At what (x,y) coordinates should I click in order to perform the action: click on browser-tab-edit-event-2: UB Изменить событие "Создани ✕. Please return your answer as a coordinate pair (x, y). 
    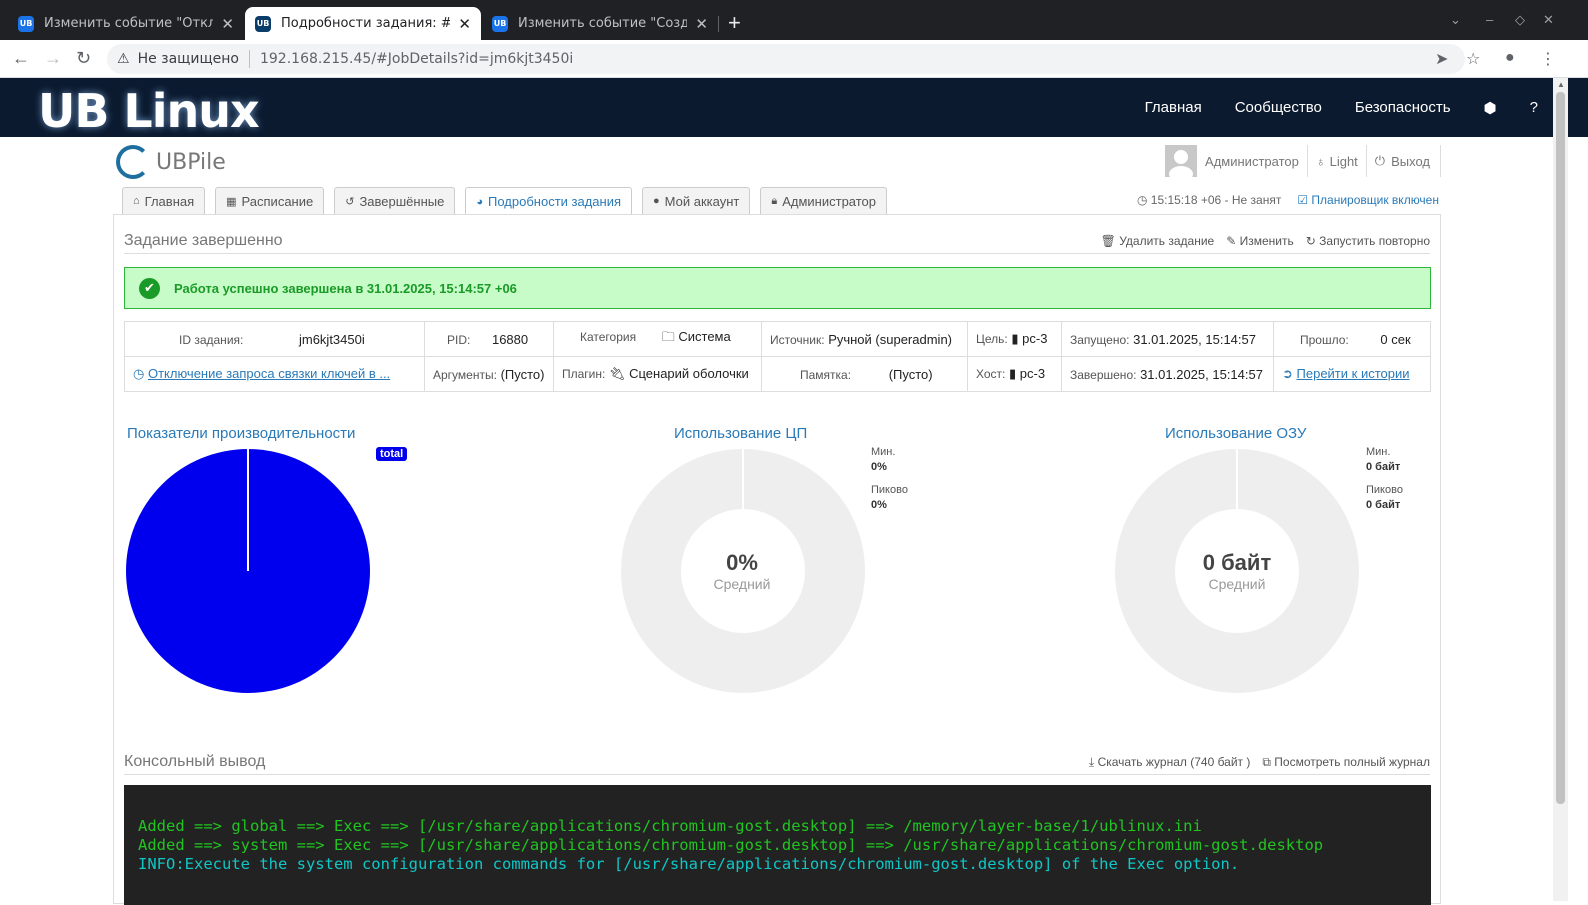
    Looking at the image, I should click on (600, 23).